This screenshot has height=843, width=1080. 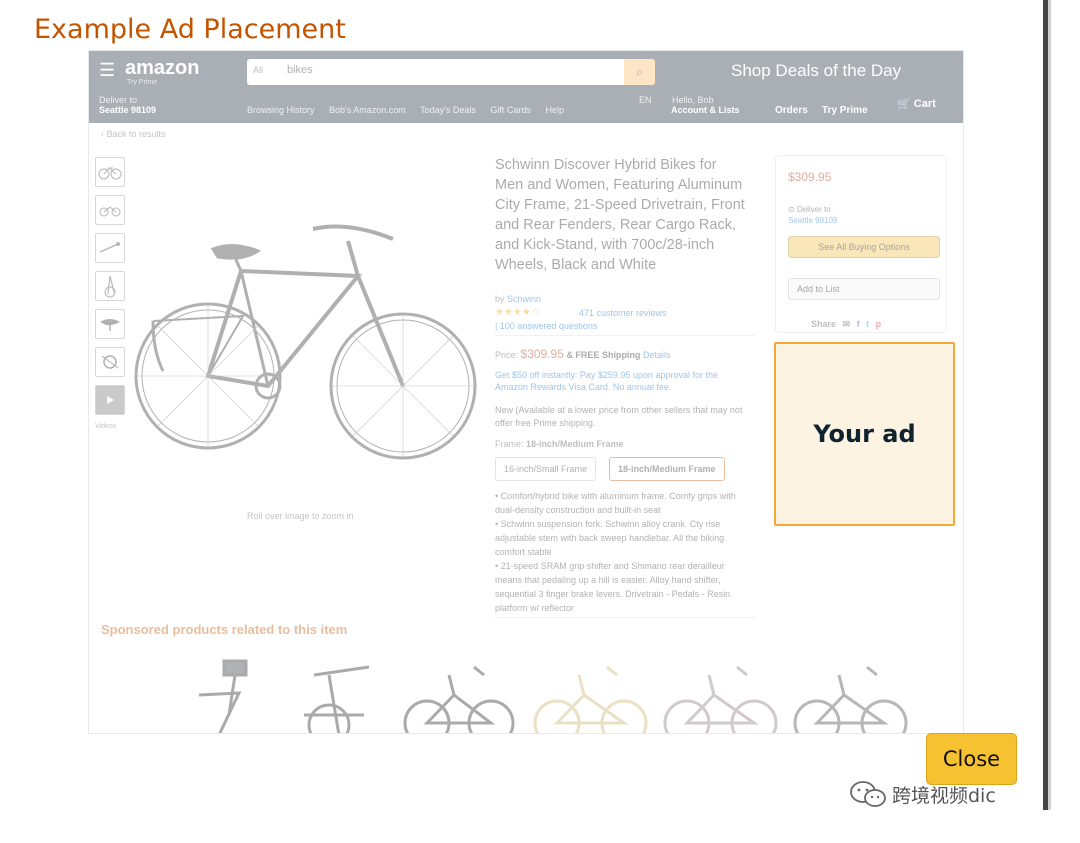 What do you see at coordinates (639, 72) in the screenshot?
I see `search-icon: ⌕` at bounding box center [639, 72].